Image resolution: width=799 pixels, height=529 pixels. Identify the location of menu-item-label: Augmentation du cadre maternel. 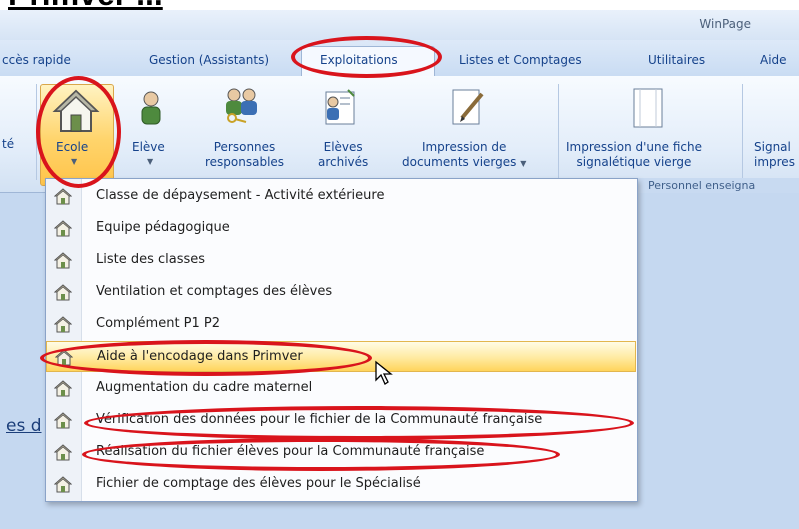
(204, 387).